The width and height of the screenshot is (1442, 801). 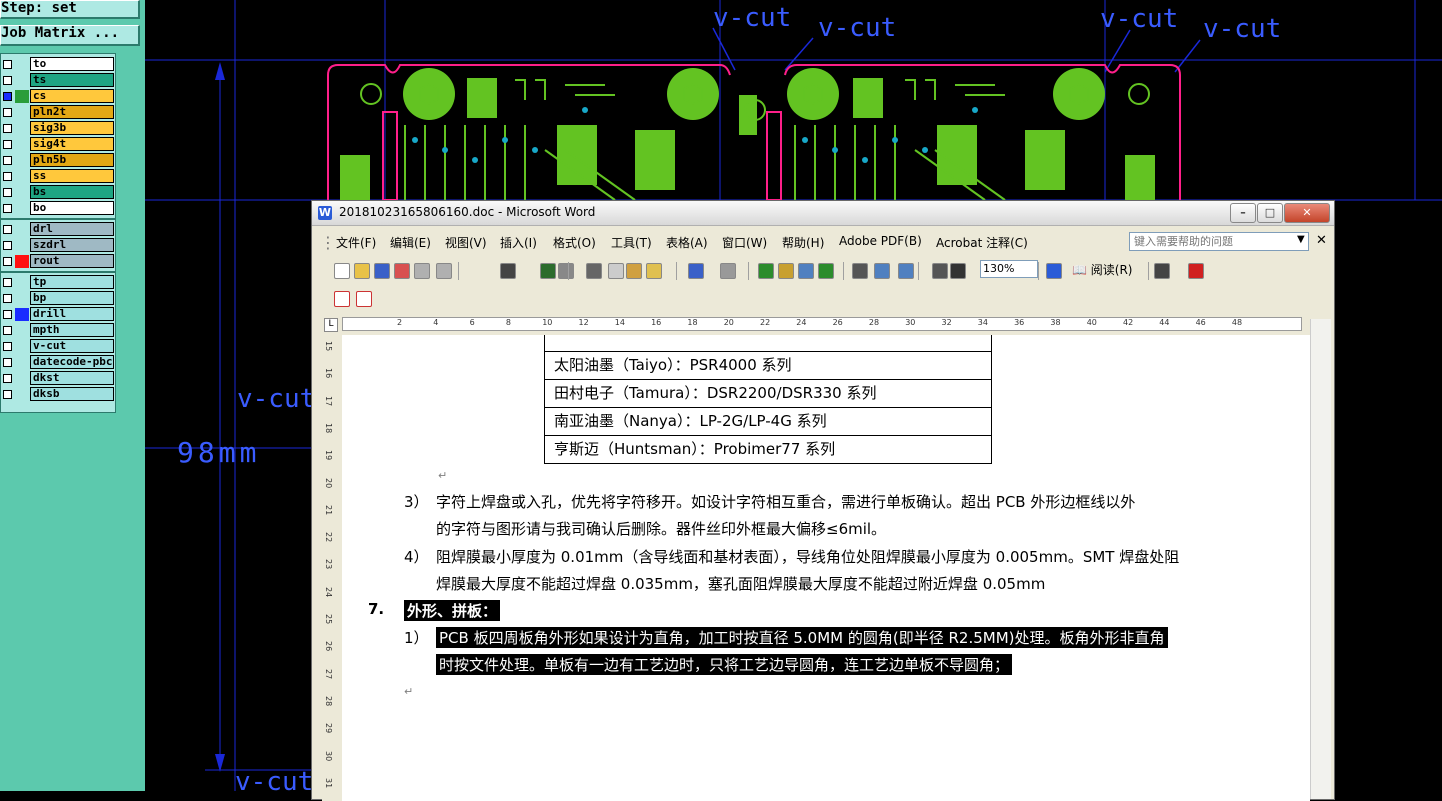 I want to click on close-document-icon: ✕, so click(x=1321, y=240).